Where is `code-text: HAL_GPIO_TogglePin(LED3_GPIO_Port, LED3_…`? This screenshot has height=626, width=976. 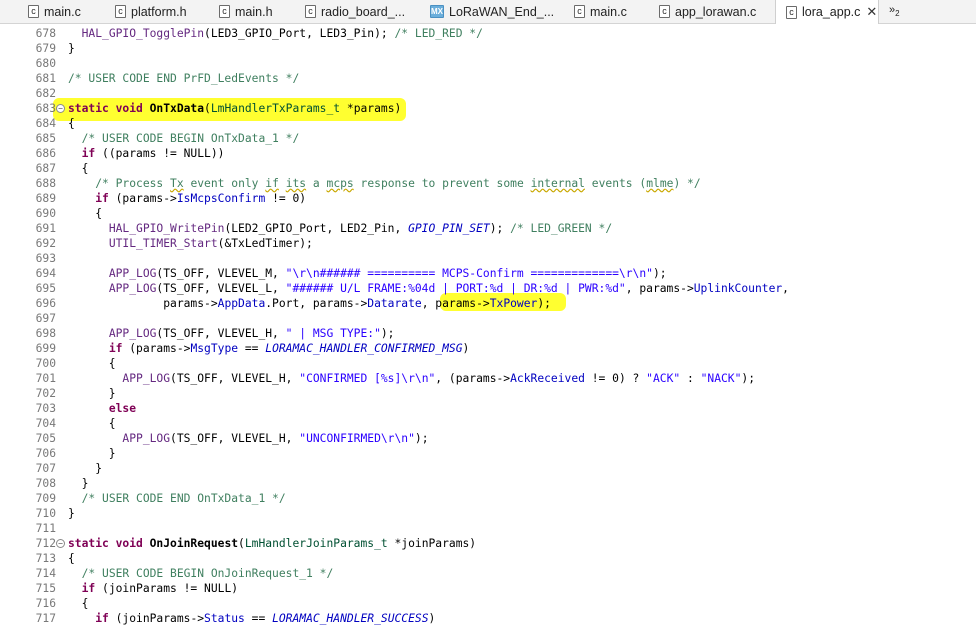 code-text: HAL_GPIO_TogglePin(LED3_GPIO_Port, LED3_… is located at coordinates (275, 33).